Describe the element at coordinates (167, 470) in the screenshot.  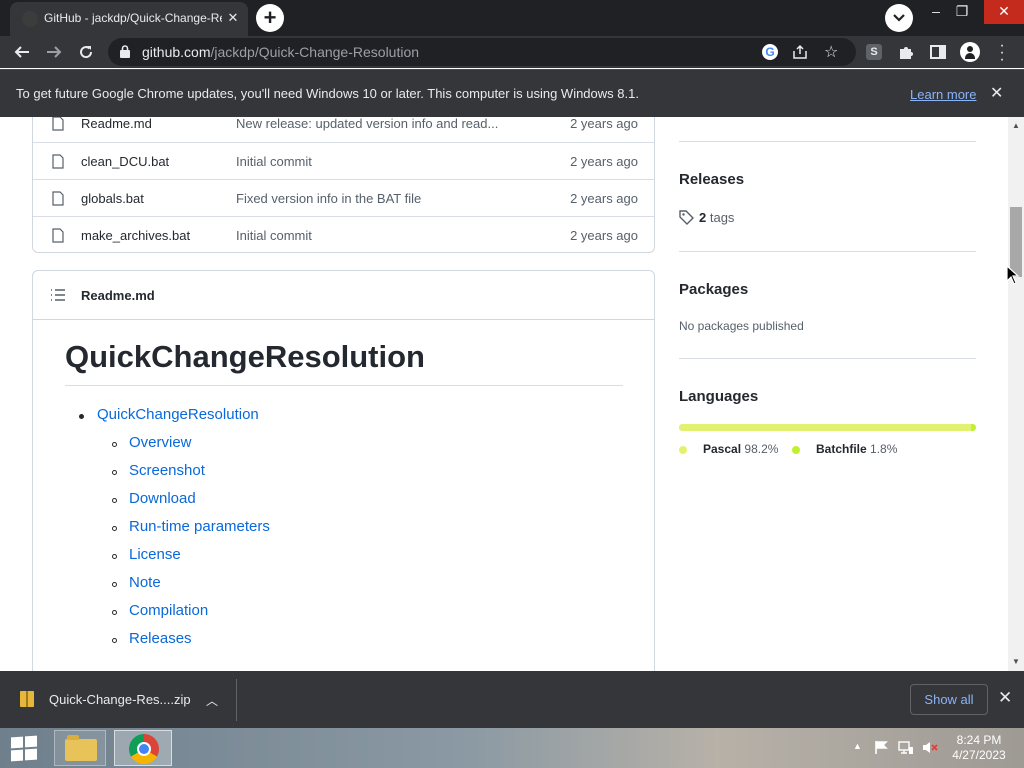
I see `toc-link: Screenshot` at that location.